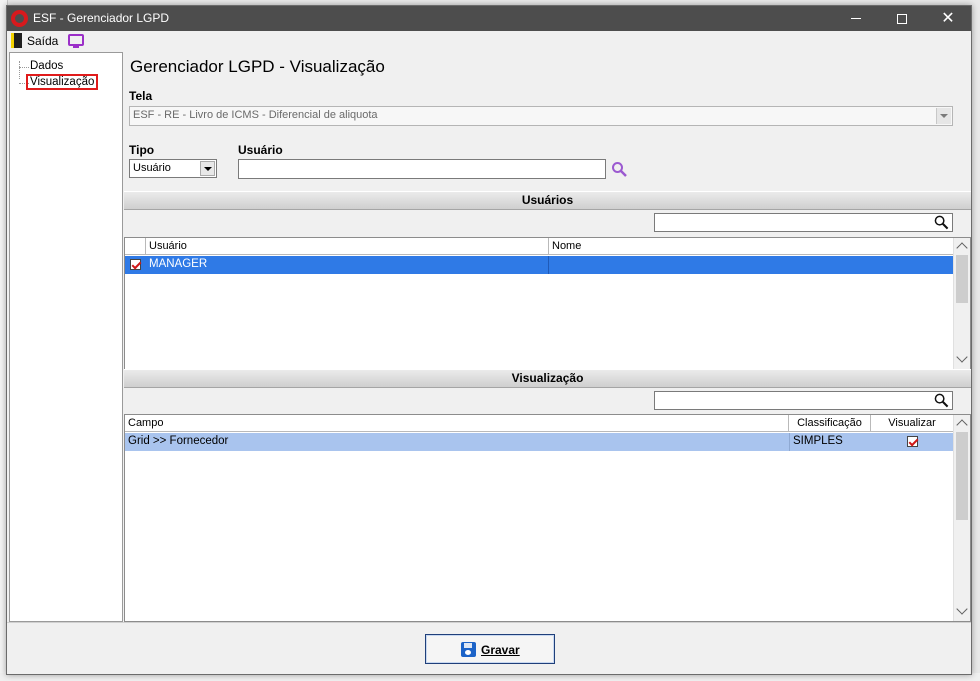  Describe the element at coordinates (135, 264) in the screenshot. I see `row-checkbox` at that location.